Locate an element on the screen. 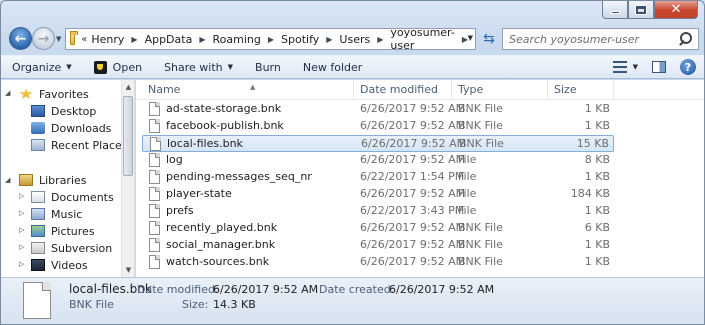 This screenshot has width=705, height=325. refresh-button: ⇆ is located at coordinates (489, 39).